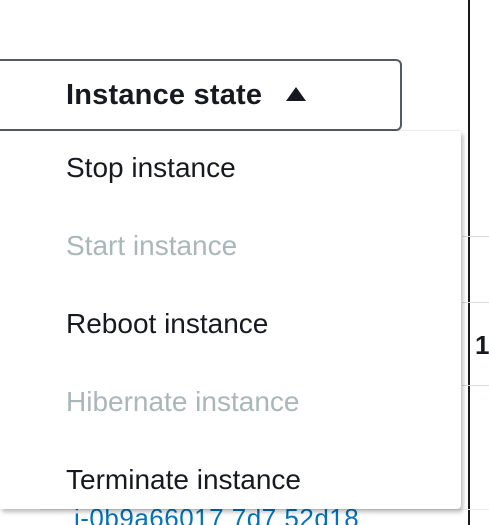  I want to click on caret-up-icon, so click(296, 94).